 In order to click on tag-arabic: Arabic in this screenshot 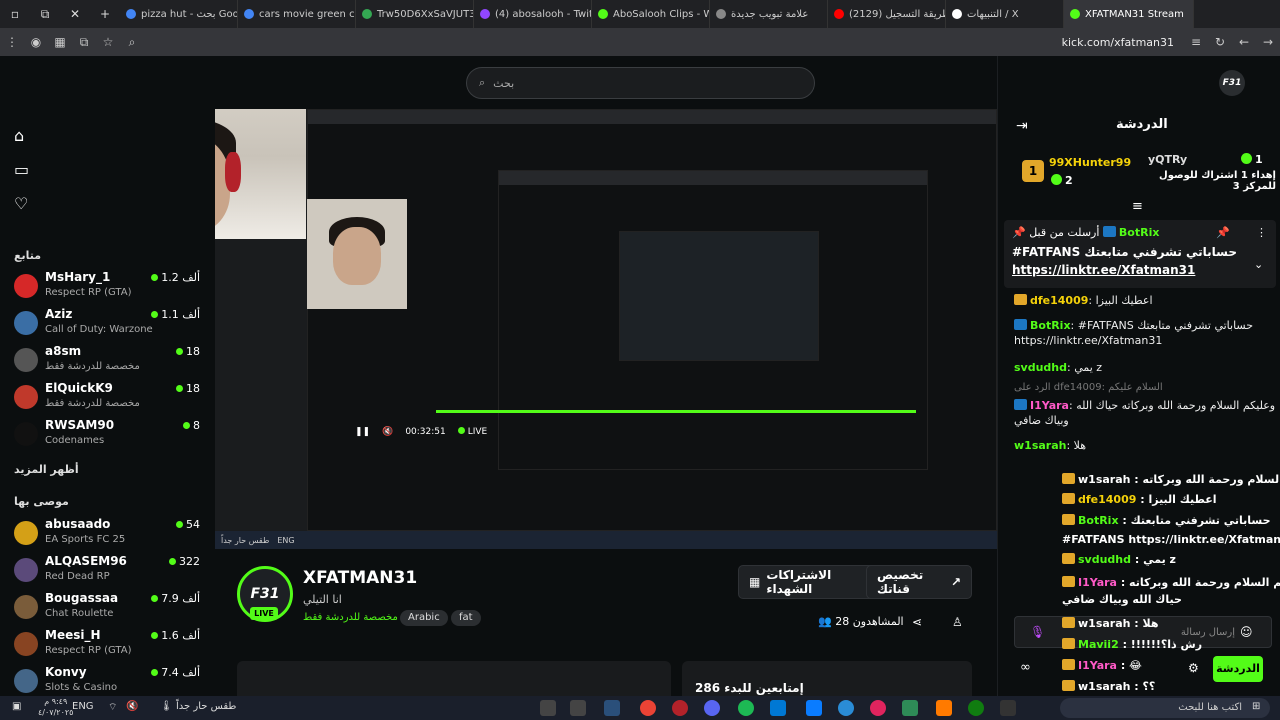, I will do `click(424, 618)`.